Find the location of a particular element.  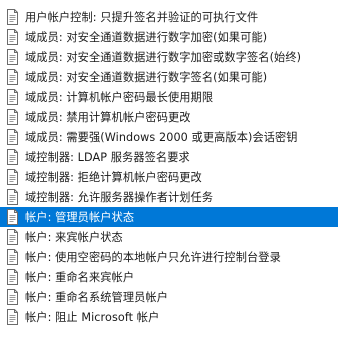

policy-row: 域成员: 对安全通道数据进行数字签名(如果可能) is located at coordinates (169, 77).